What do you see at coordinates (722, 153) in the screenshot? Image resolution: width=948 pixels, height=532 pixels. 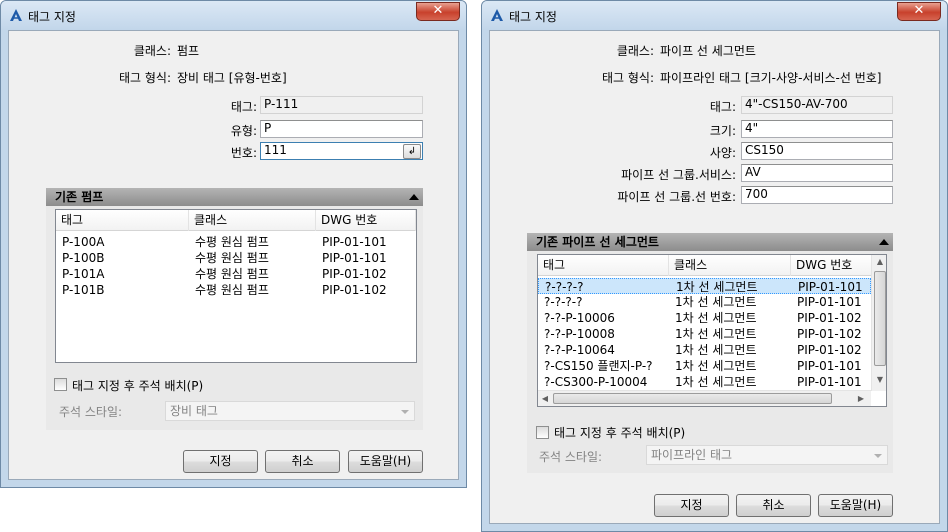 I see `spec-label: 사양:` at bounding box center [722, 153].